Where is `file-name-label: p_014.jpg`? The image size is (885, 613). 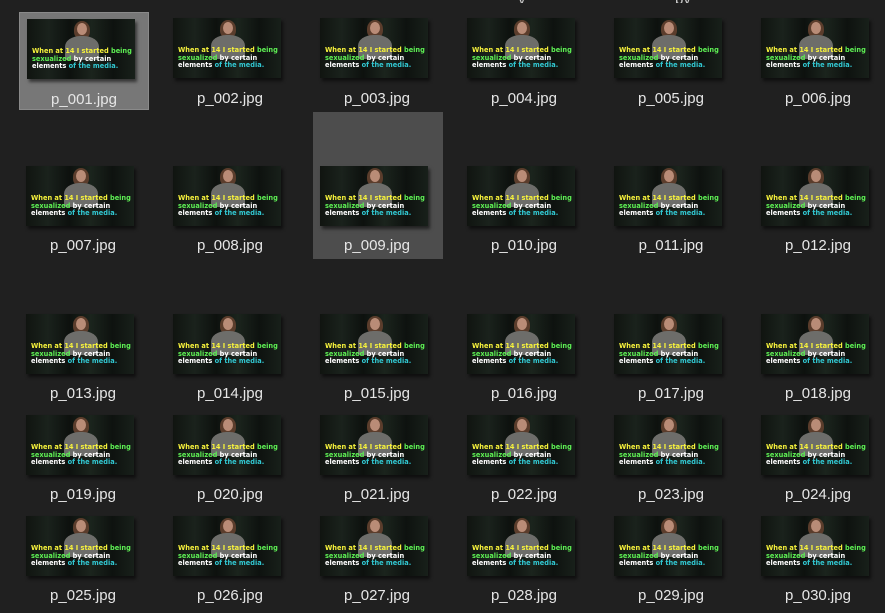 file-name-label: p_014.jpg is located at coordinates (230, 393).